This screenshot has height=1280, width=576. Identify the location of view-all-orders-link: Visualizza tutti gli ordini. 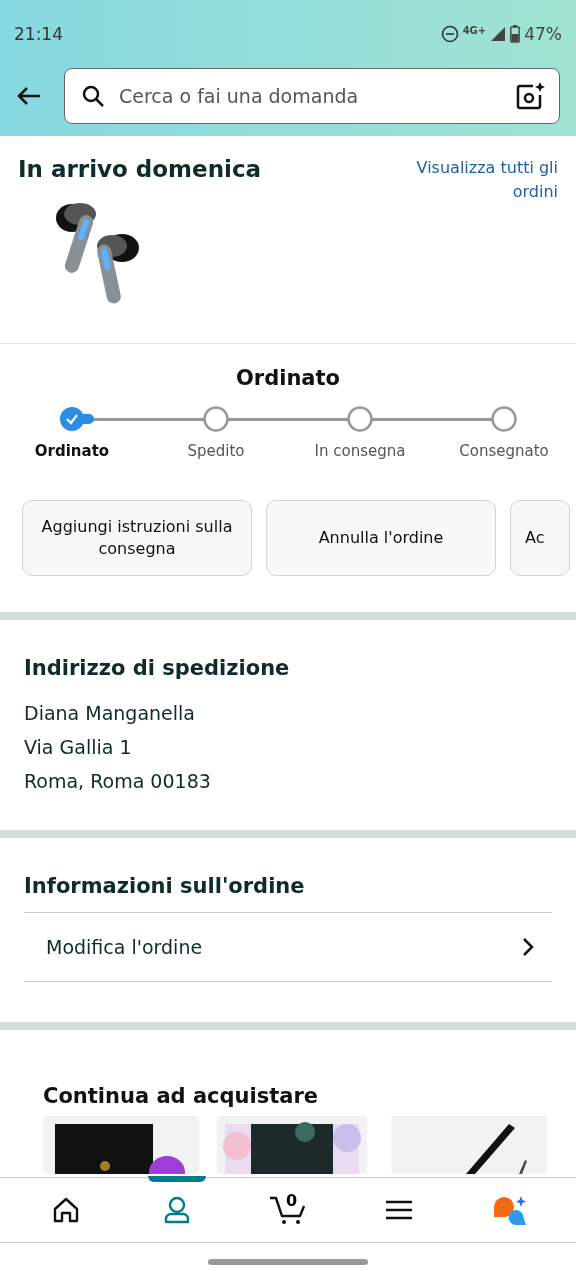
(483, 180).